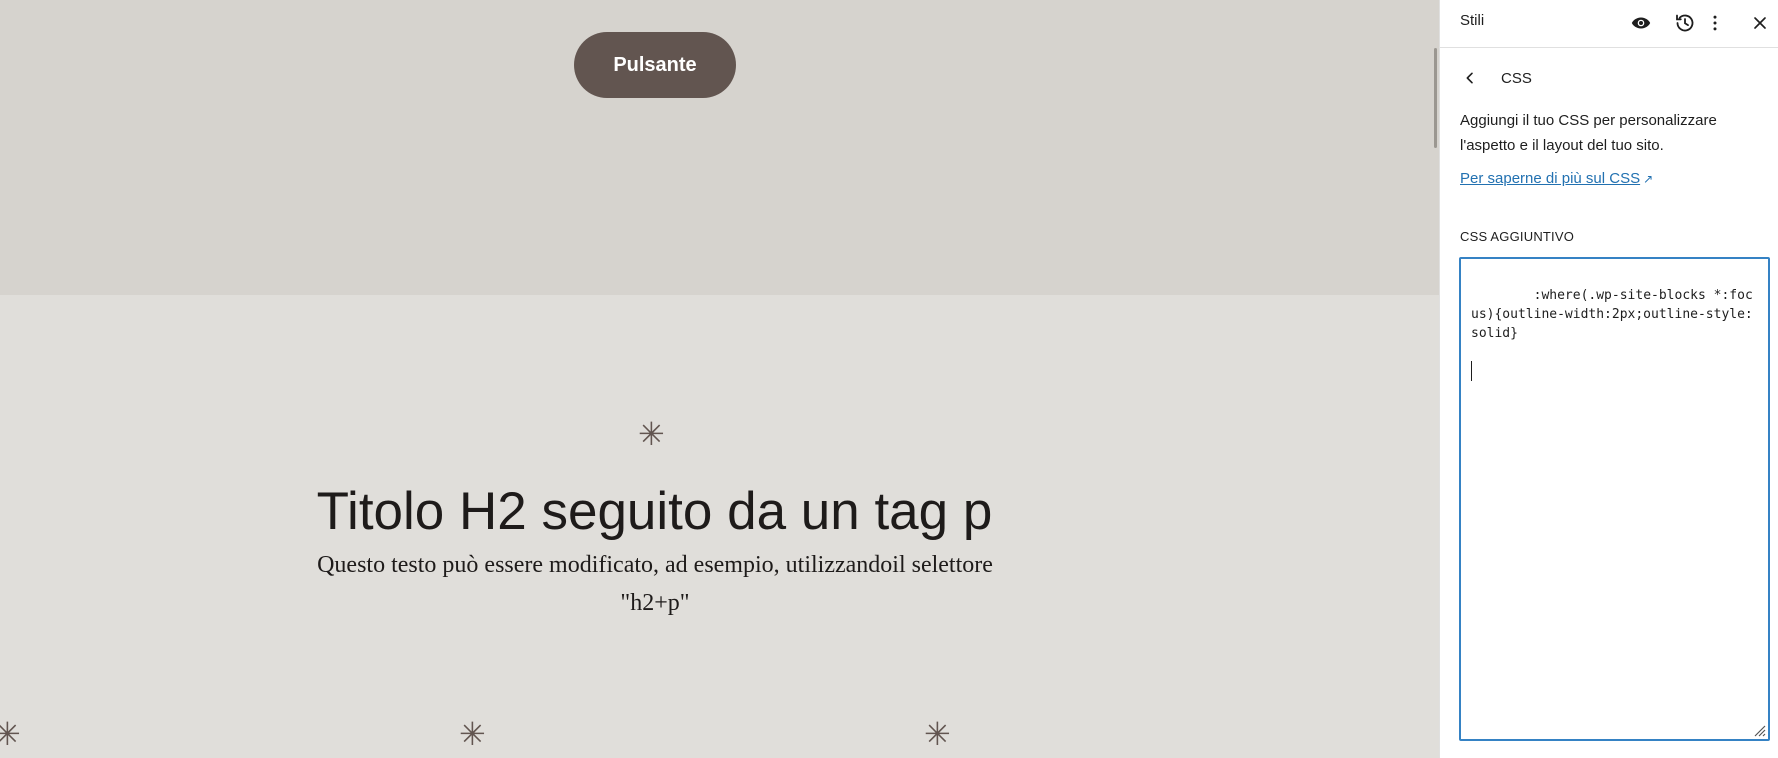  I want to click on pulsante-button: Pulsante, so click(655, 65).